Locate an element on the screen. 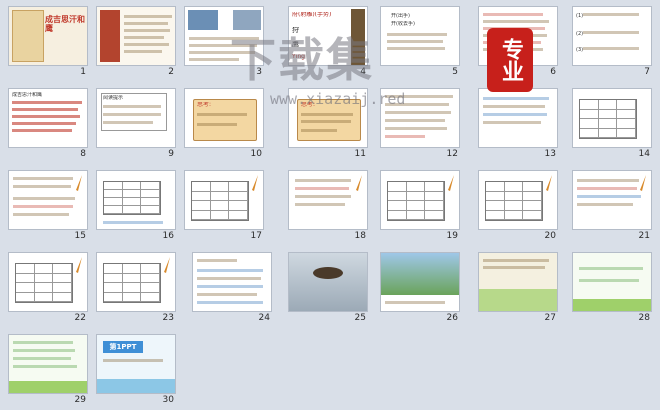  slide-slot: 26 is located at coordinates (420, 288).